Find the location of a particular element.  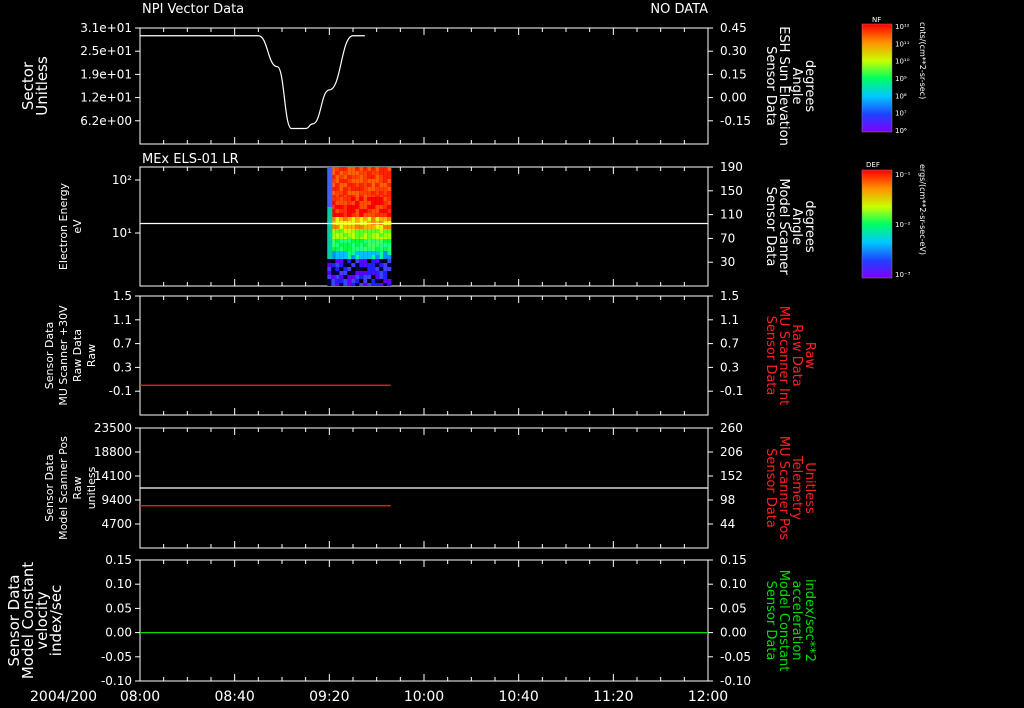

y-tick-label: 0.7 is located at coordinates (122, 344).